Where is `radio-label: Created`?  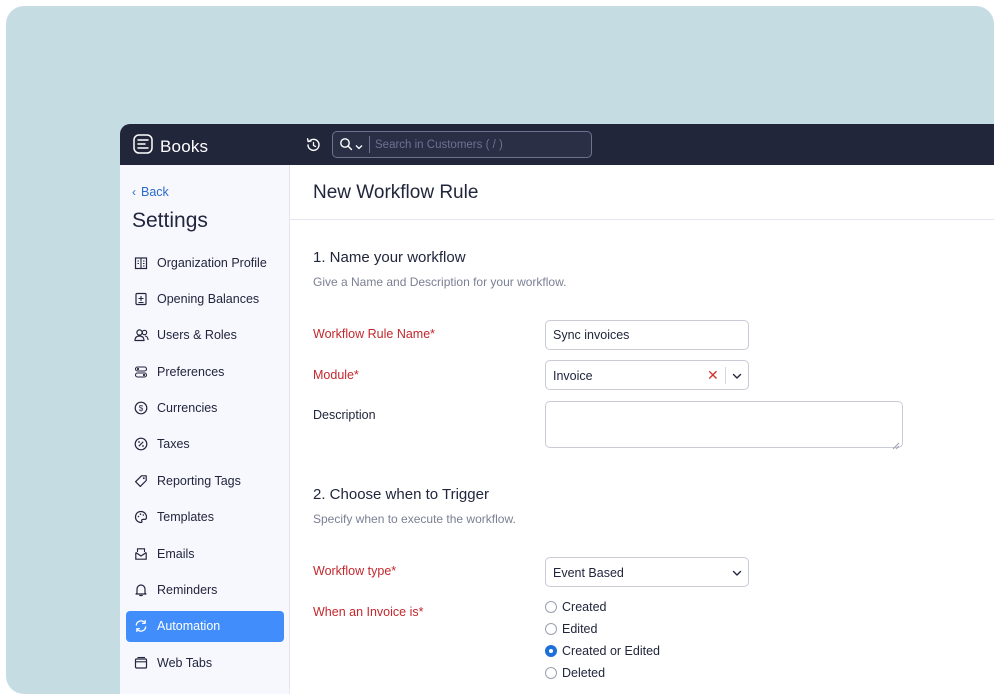
radio-label: Created is located at coordinates (584, 607).